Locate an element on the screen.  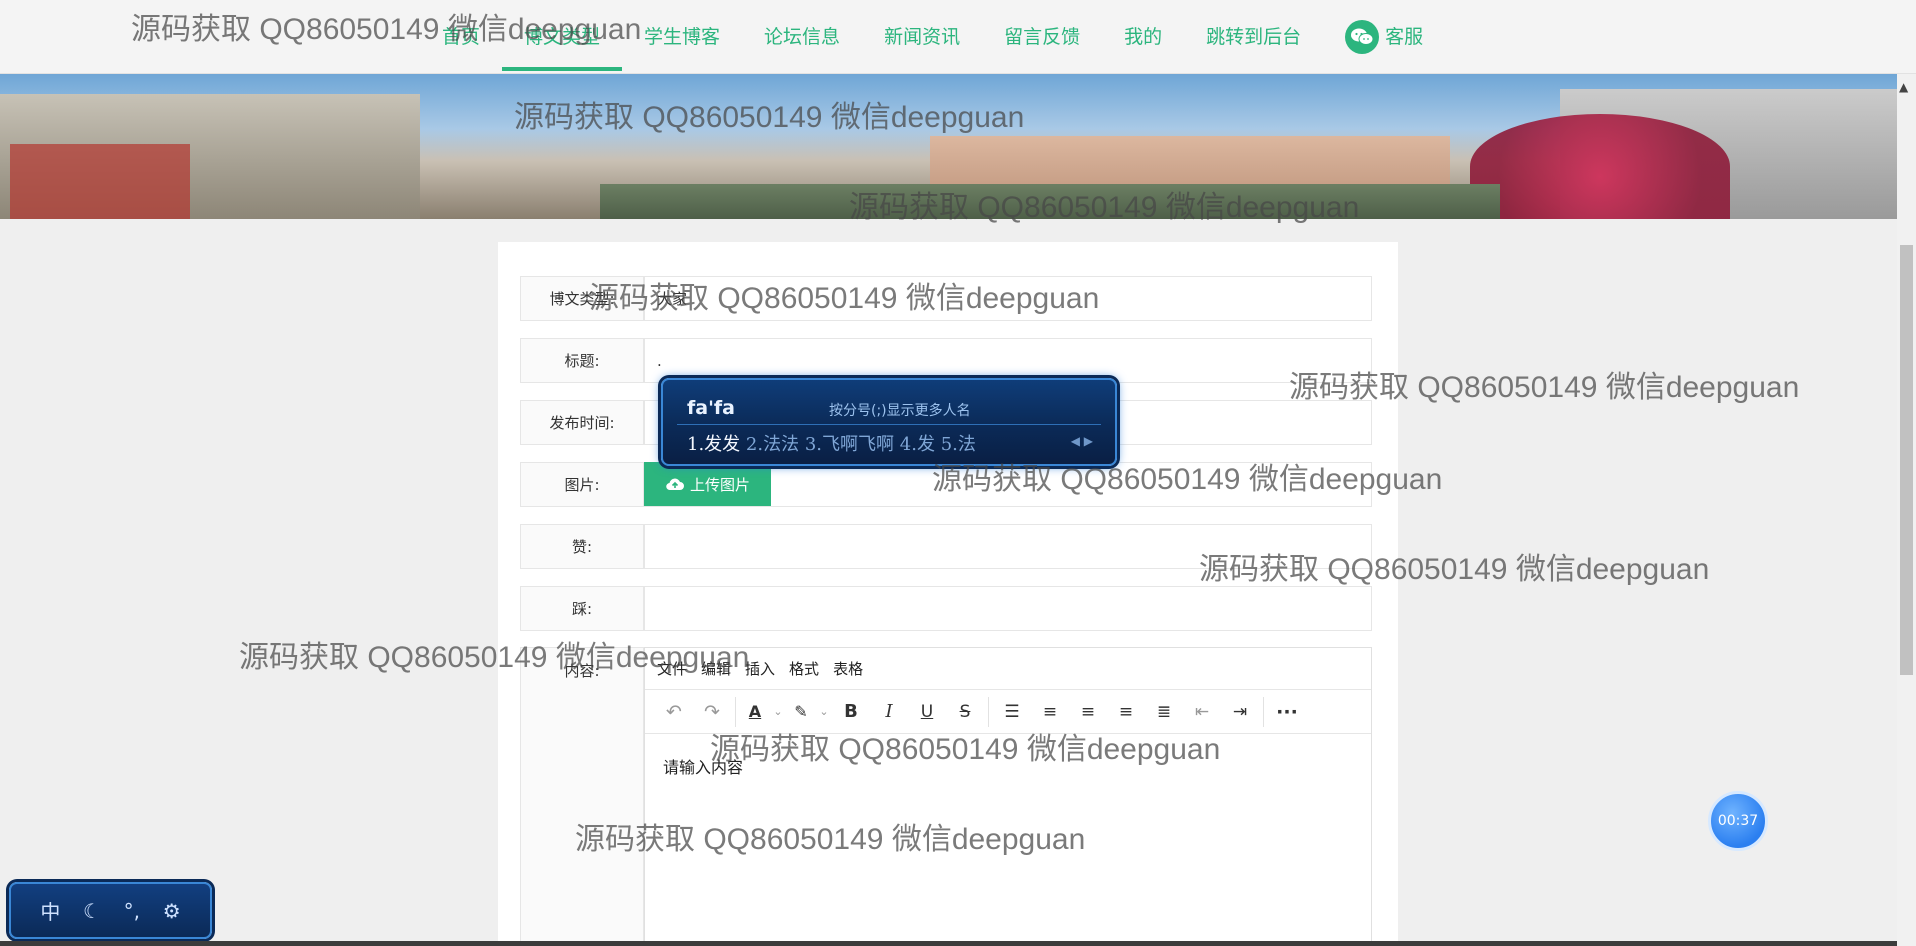
editor-toolbar: ↶ ↷ A ⌄ ✎ ⌄ B I U S ☰ ≡ ≡ ≡ ≣ ⇤ ⇥ ··· is located at coordinates (1008, 712).